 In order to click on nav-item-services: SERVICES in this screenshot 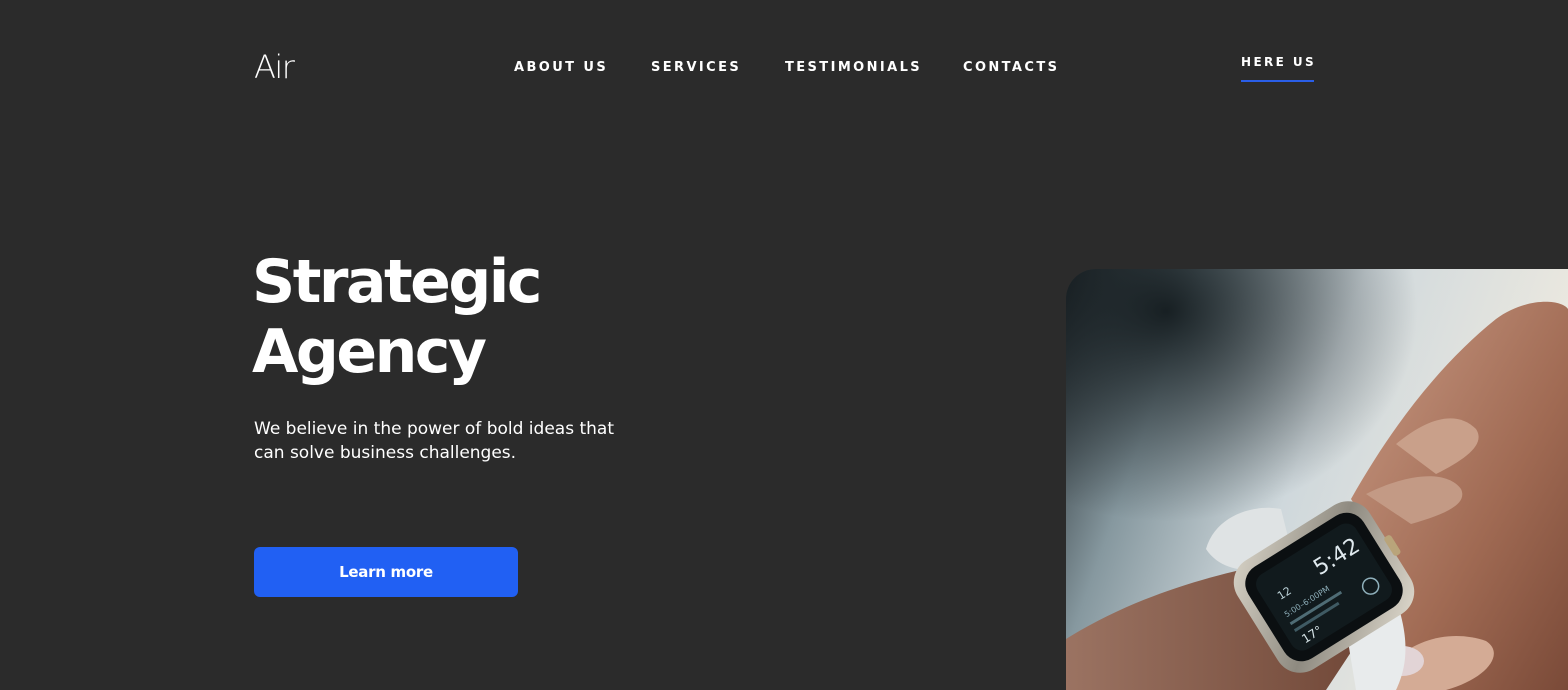, I will do `click(696, 68)`.